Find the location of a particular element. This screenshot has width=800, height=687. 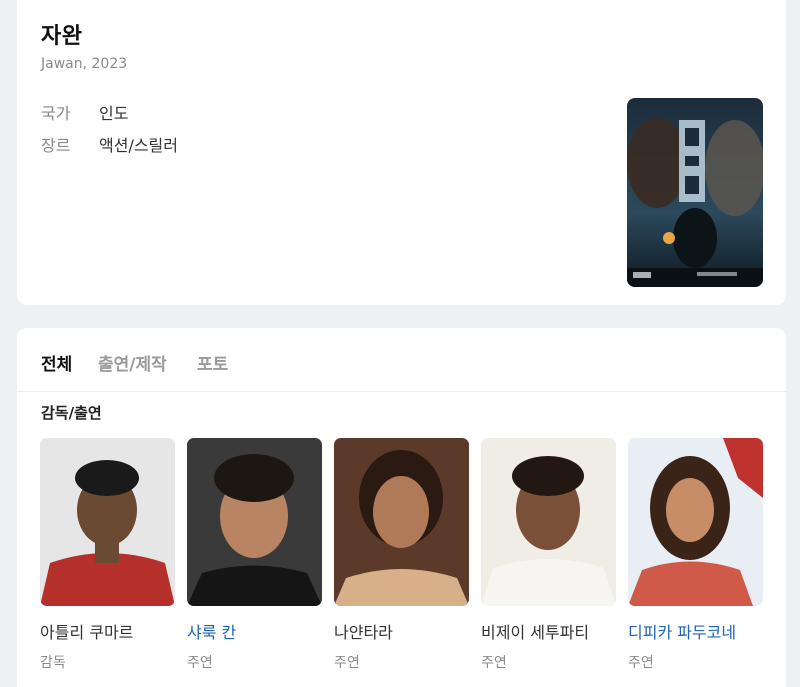

movie-original-title-year: Jawan, 2023 is located at coordinates (84, 64).